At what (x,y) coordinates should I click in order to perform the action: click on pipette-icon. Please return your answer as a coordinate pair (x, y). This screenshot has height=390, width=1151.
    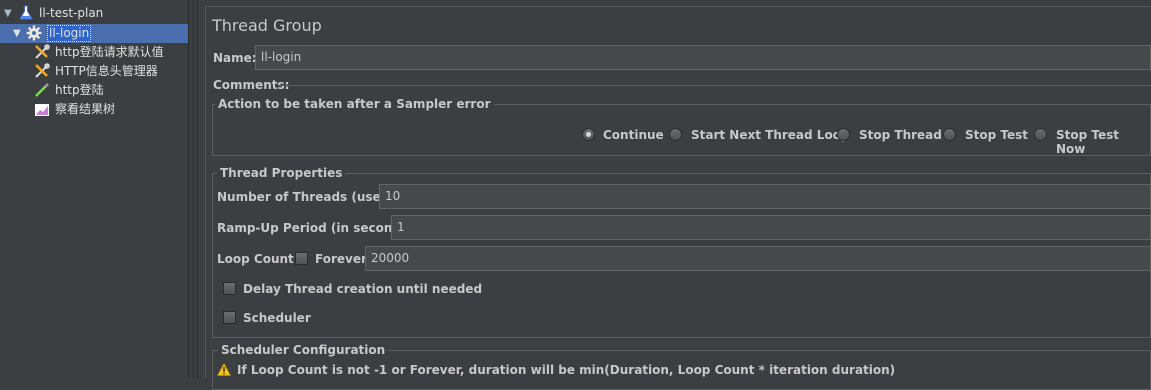
    Looking at the image, I should click on (42, 90).